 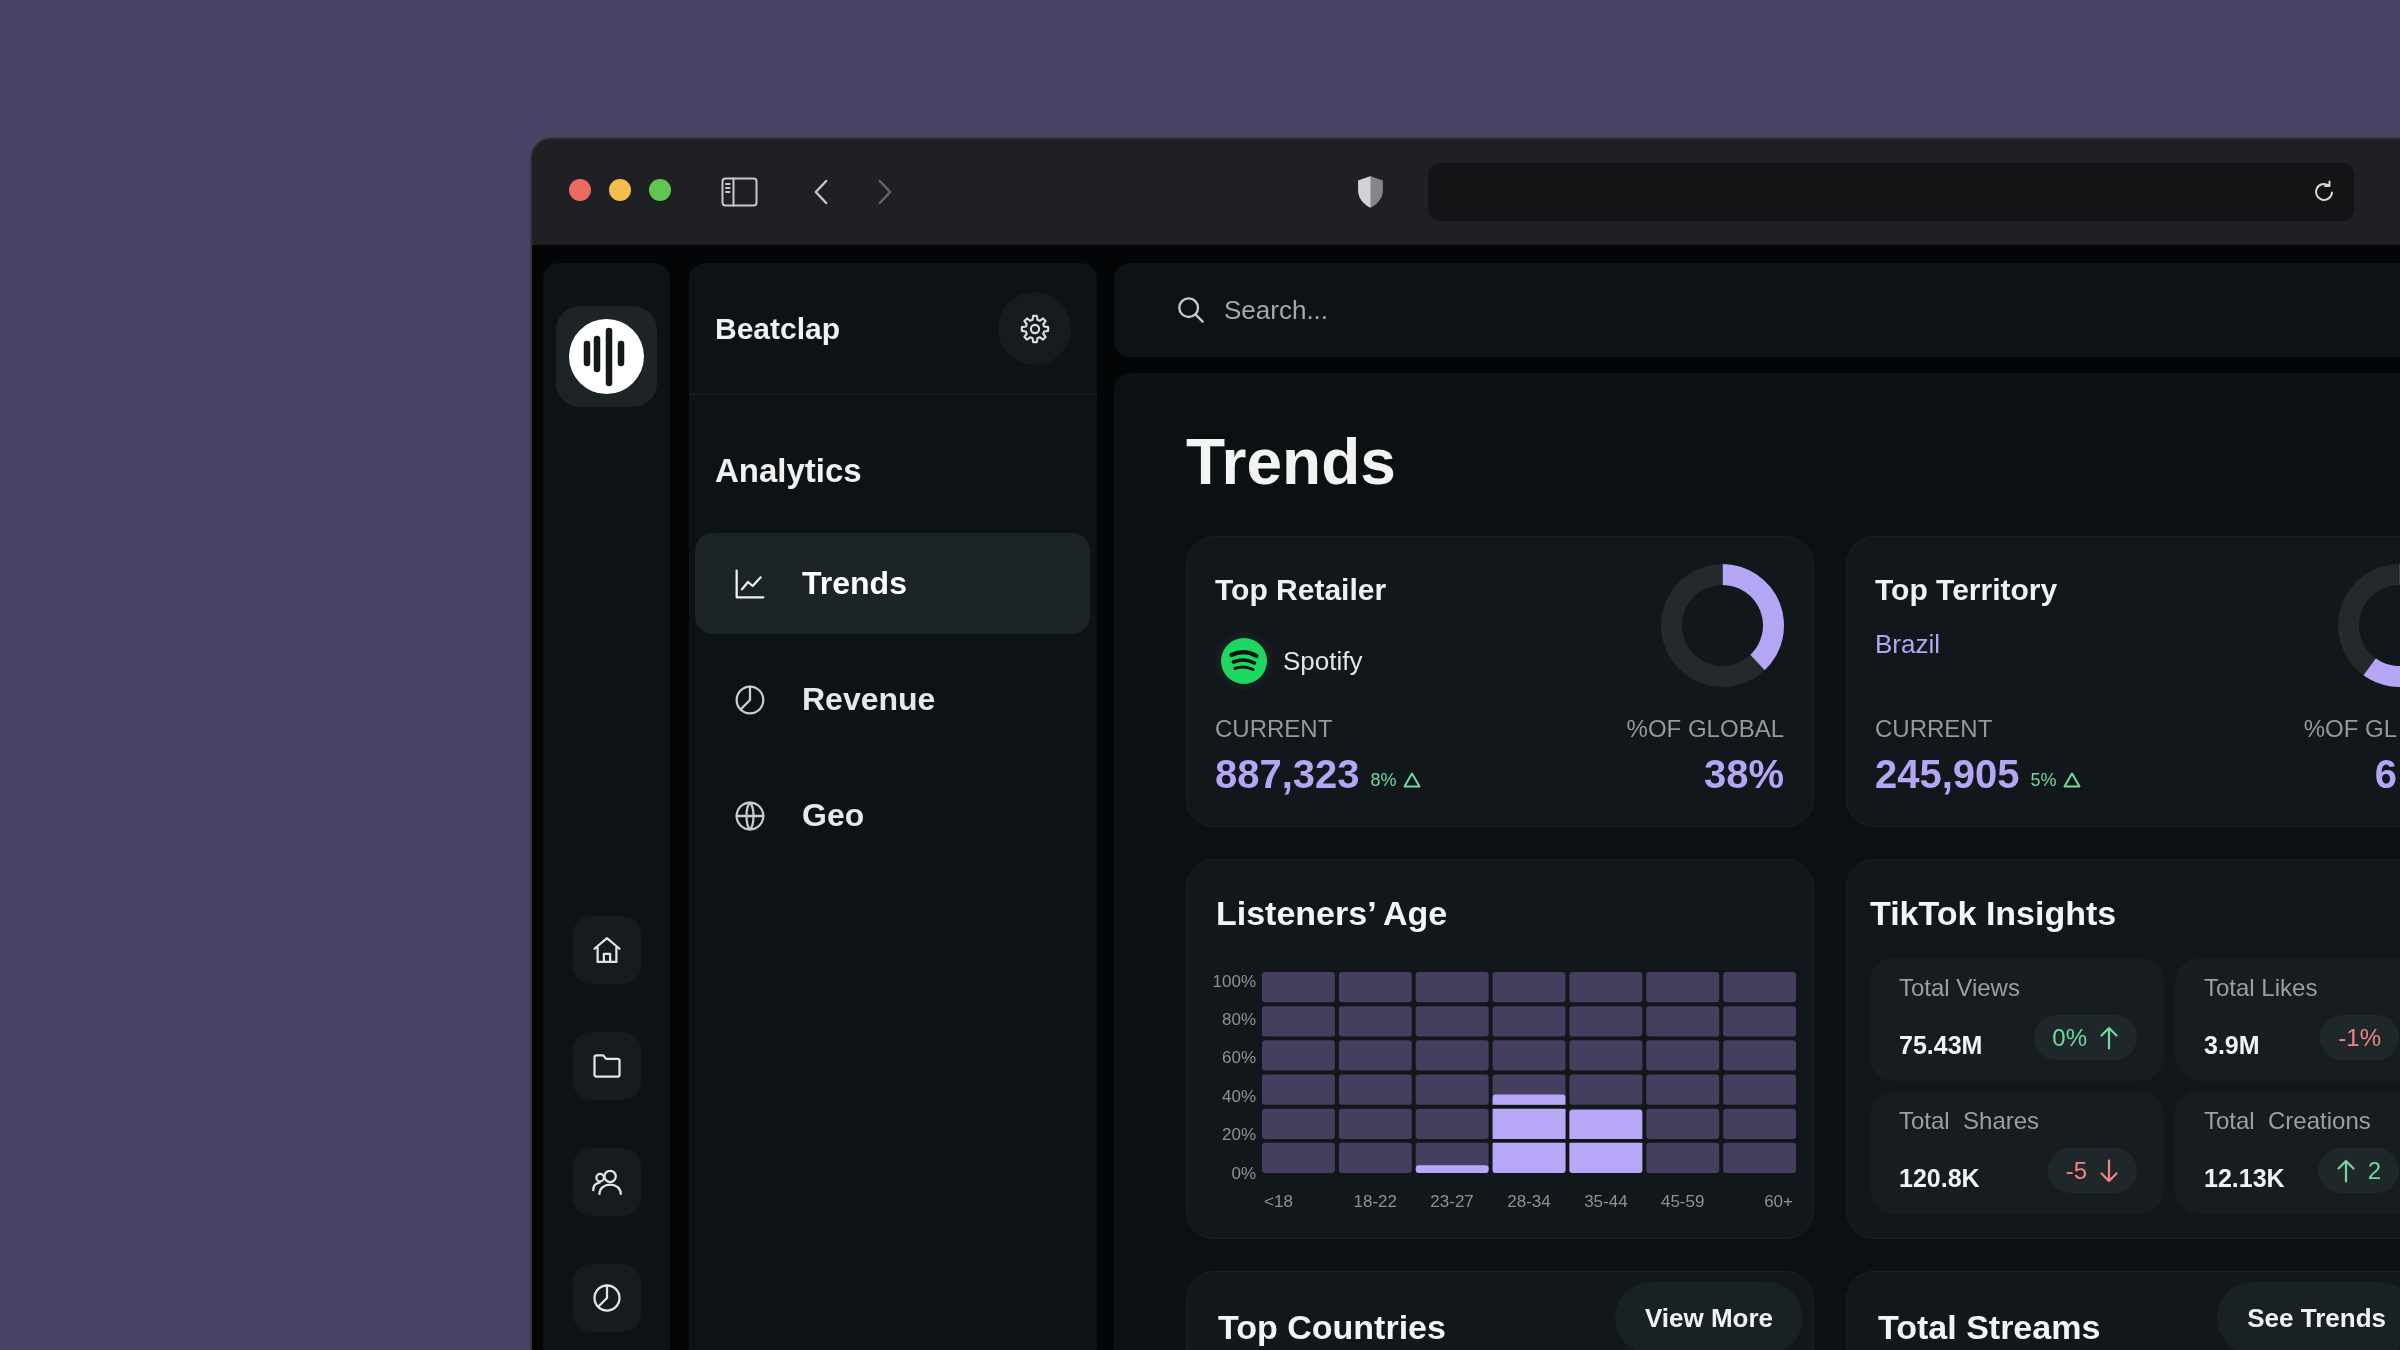 What do you see at coordinates (580, 190) in the screenshot?
I see `window-close-icon` at bounding box center [580, 190].